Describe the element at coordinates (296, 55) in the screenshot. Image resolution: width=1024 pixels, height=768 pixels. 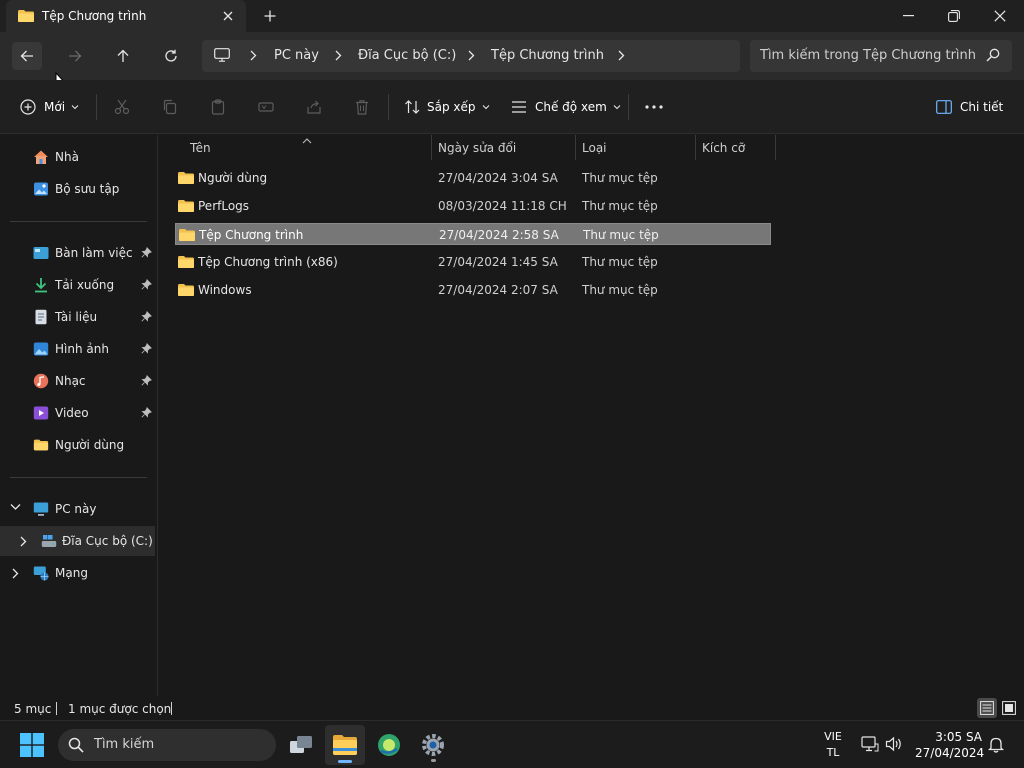
I see `breadcrumb-pc: PC này` at that location.